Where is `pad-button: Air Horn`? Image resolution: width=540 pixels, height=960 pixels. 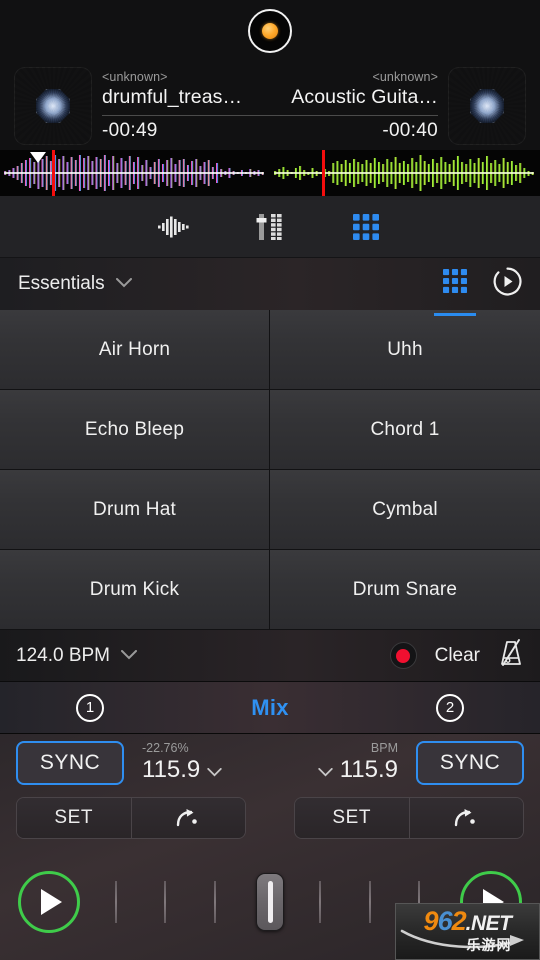
pad-button: Air Horn is located at coordinates (135, 350).